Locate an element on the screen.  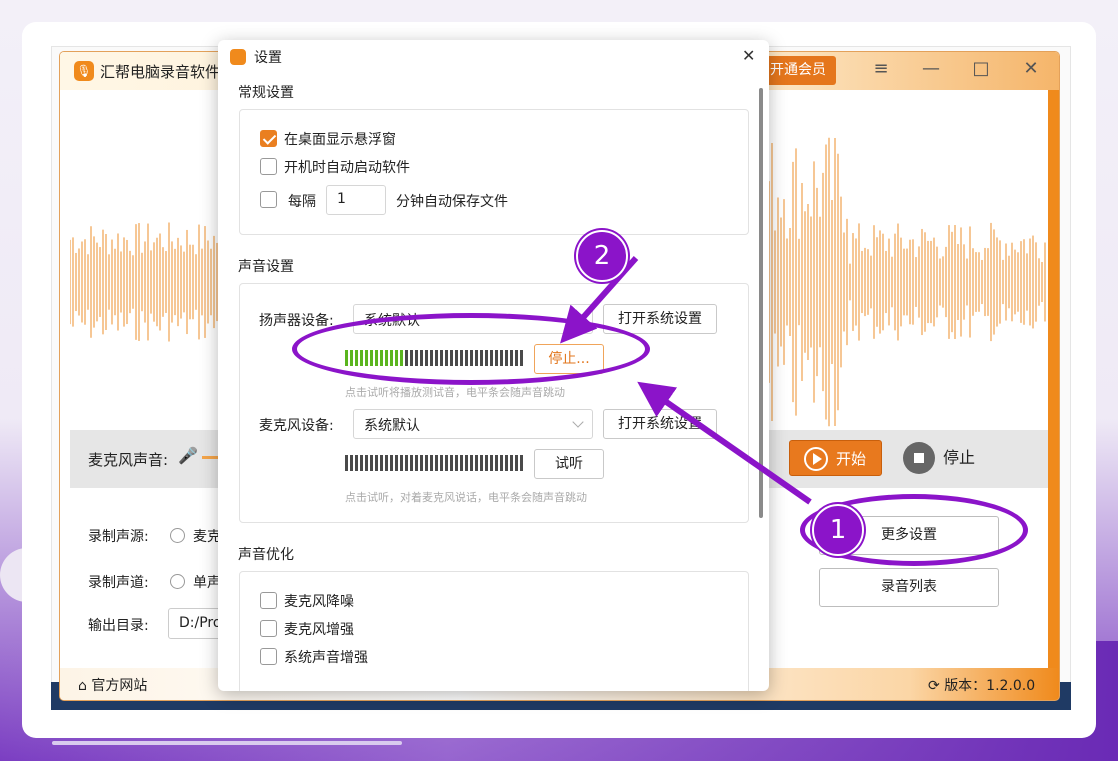
decorative-bar is located at coordinates (227, 743).